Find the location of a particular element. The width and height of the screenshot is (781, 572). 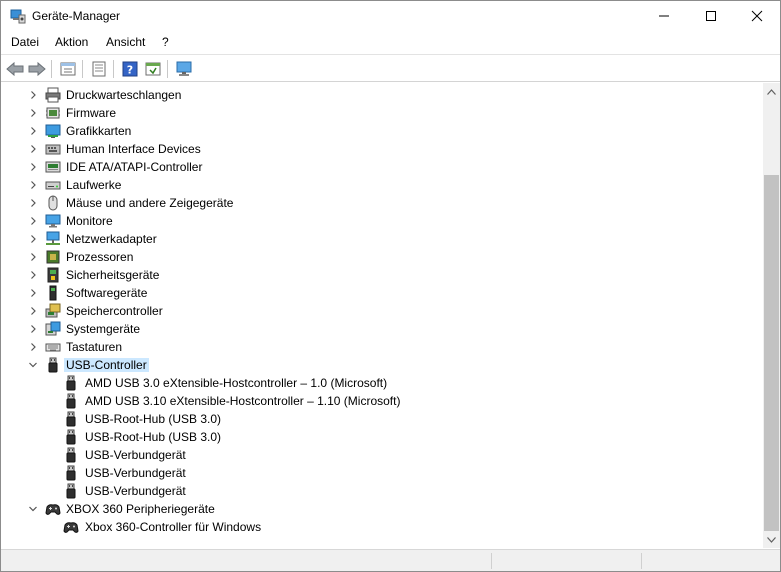

tree-category-label: IDE ATA/ATAPI-Controller is located at coordinates (134, 167).